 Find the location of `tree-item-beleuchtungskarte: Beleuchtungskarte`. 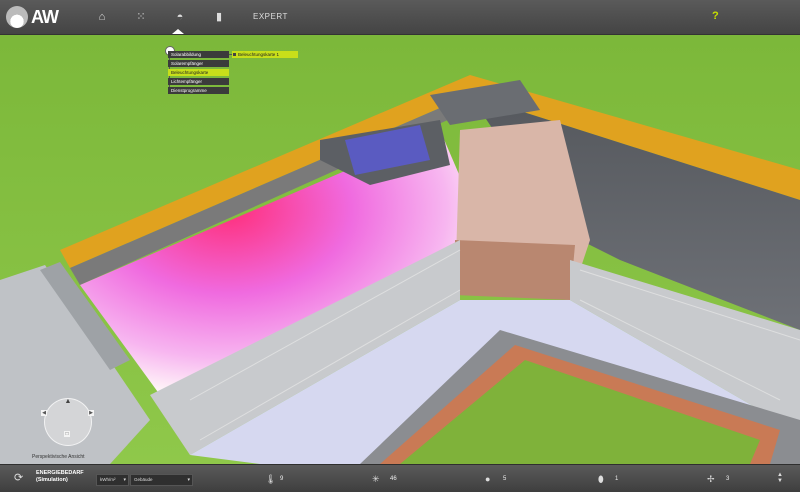

tree-item-beleuchtungskarte: Beleuchtungskarte is located at coordinates (198, 72).